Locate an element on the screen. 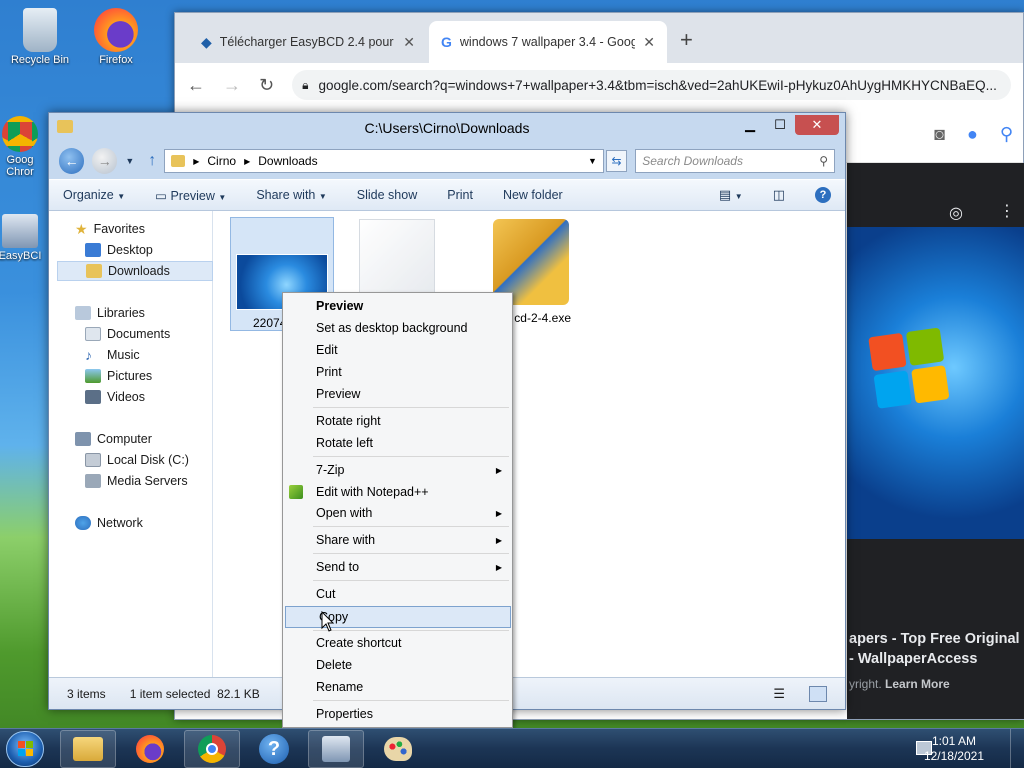 The image size is (1024, 768). desktop-icon-recycle-bin: Recycle Bin is located at coordinates (40, 37).